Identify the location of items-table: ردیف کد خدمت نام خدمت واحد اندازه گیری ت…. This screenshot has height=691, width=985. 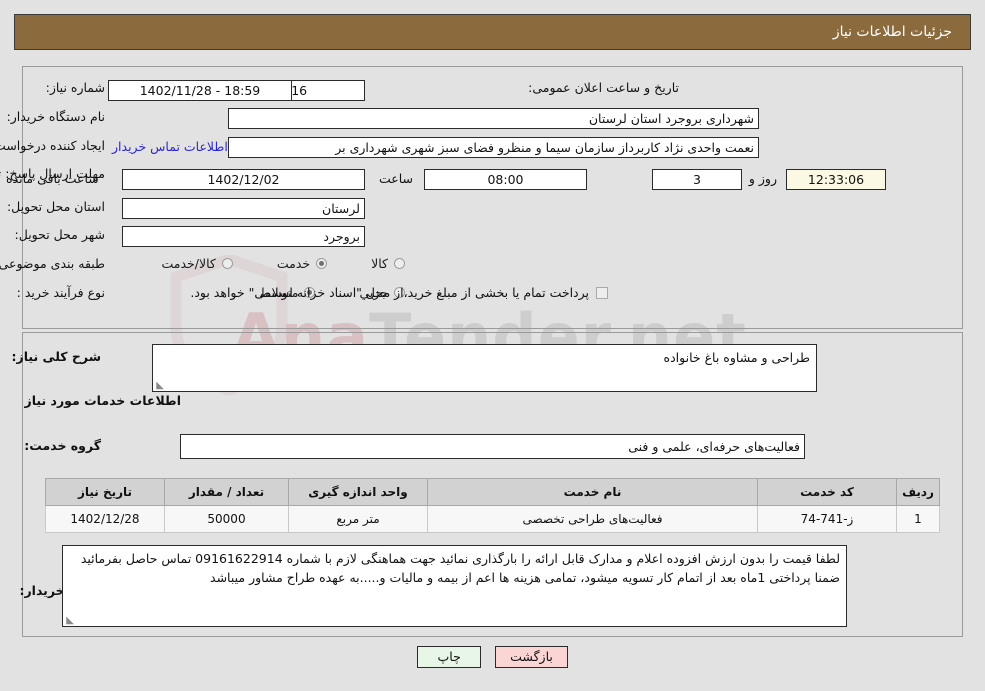
(492, 505).